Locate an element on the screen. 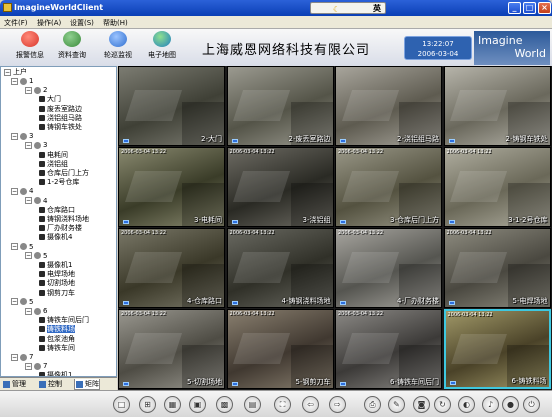  menu-settings: 设置(S) is located at coordinates (82, 23).